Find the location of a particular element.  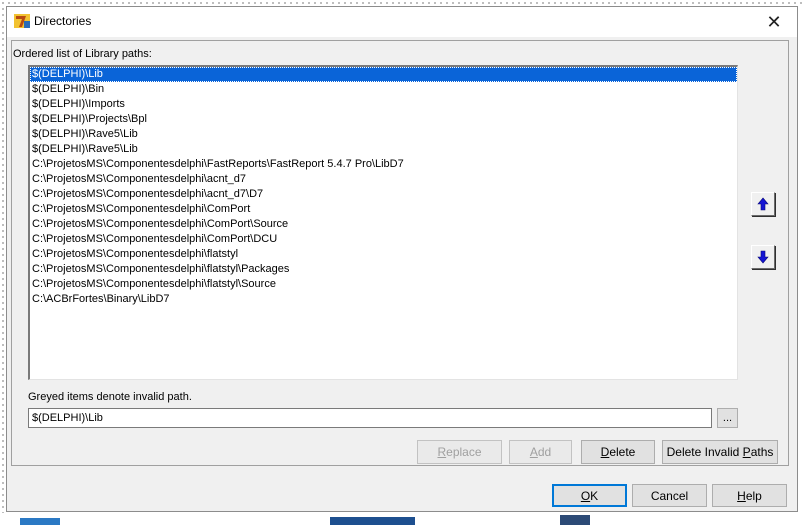

add-mnemonic: A is located at coordinates (533, 452).